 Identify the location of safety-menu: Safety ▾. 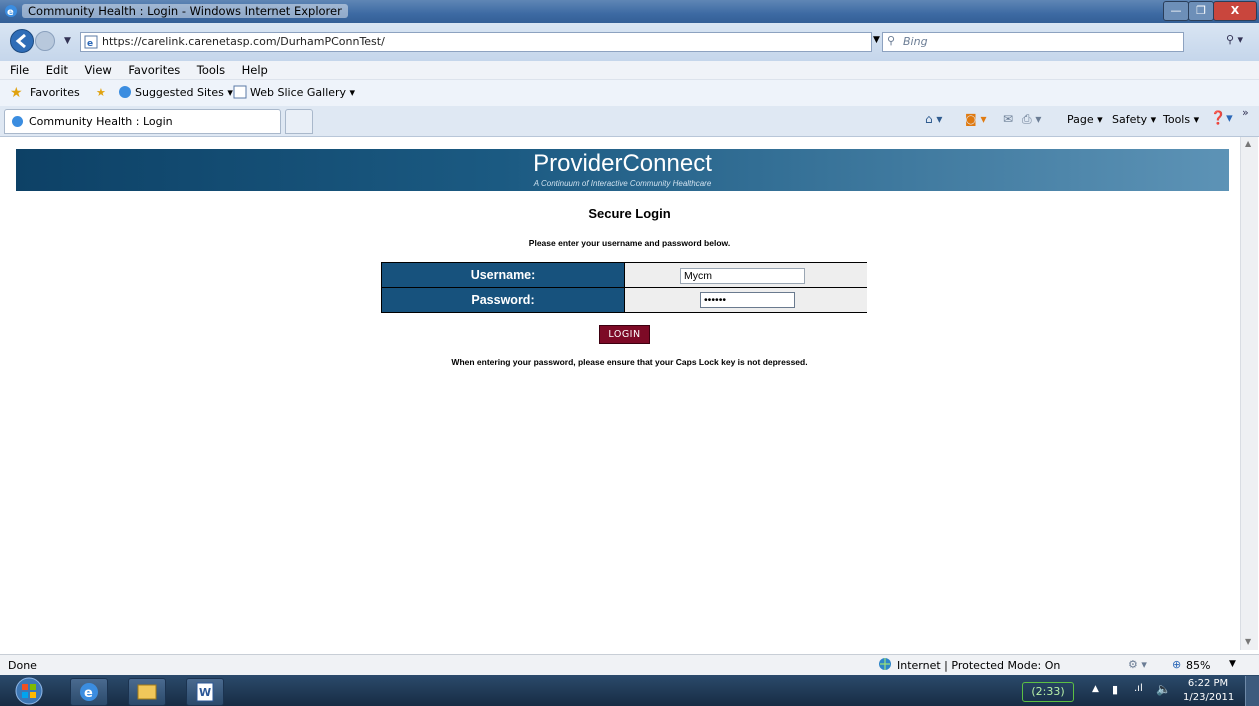
(1134, 119).